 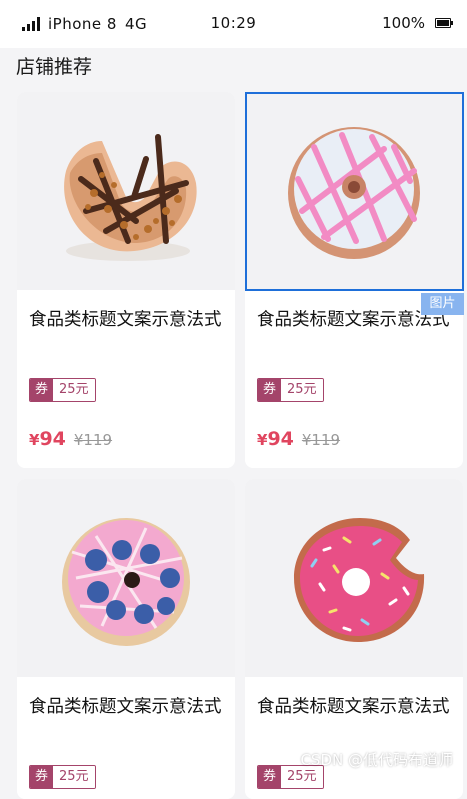 What do you see at coordinates (233, 24) in the screenshot?
I see `status-bar: iPhone 8 4G 10:29 100%` at bounding box center [233, 24].